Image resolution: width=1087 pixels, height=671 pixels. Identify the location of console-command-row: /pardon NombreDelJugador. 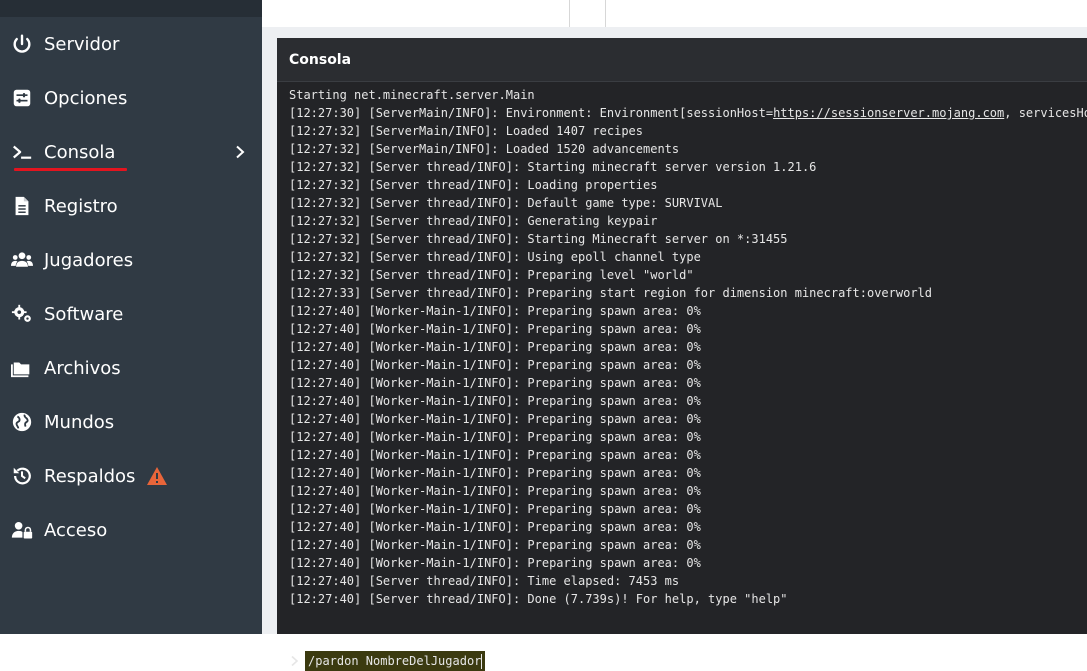
(387, 661).